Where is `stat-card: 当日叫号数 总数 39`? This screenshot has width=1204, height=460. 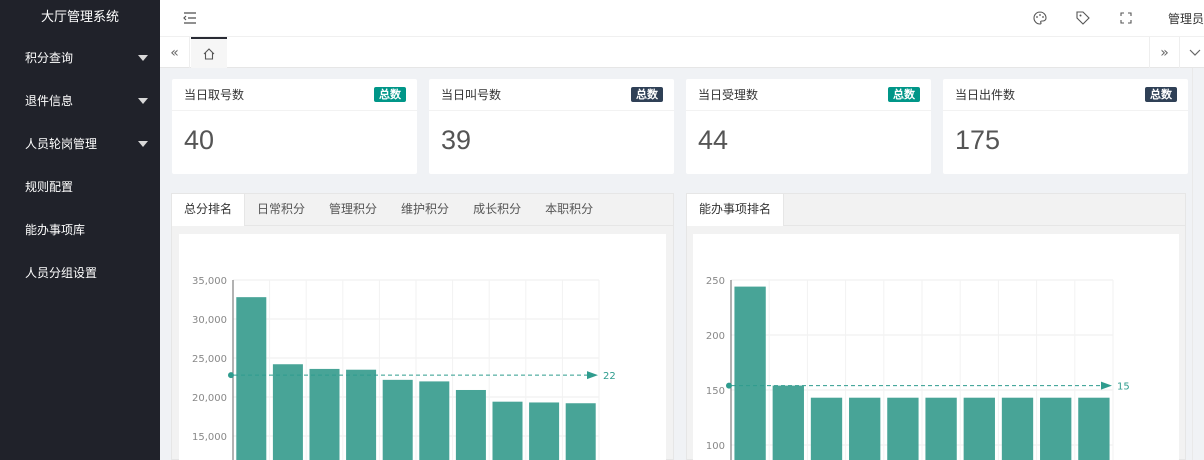 stat-card: 当日叫号数 总数 39 is located at coordinates (551, 126).